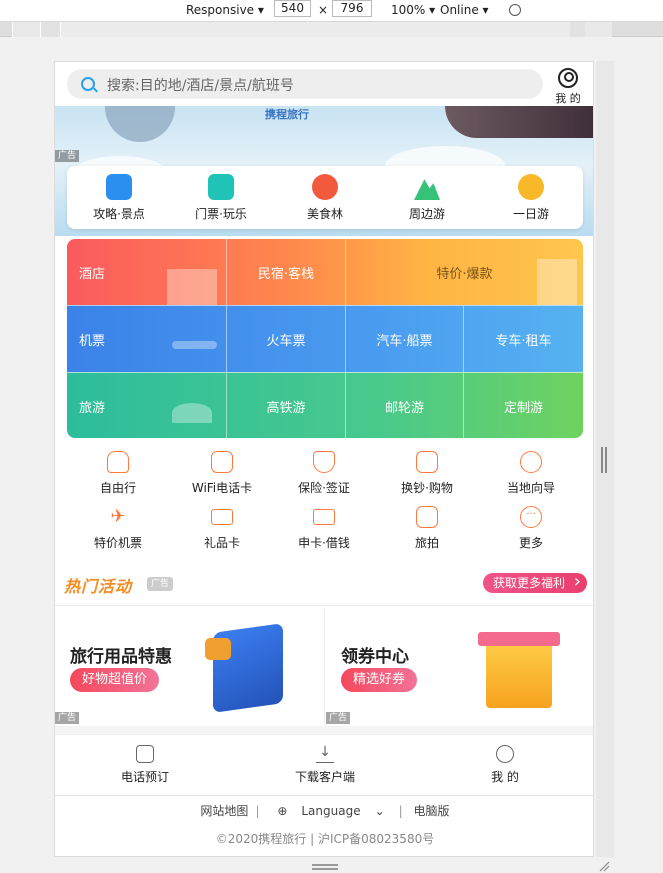 Image resolution: width=663 pixels, height=873 pixels. I want to click on service-more: ··· 更多, so click(531, 528).